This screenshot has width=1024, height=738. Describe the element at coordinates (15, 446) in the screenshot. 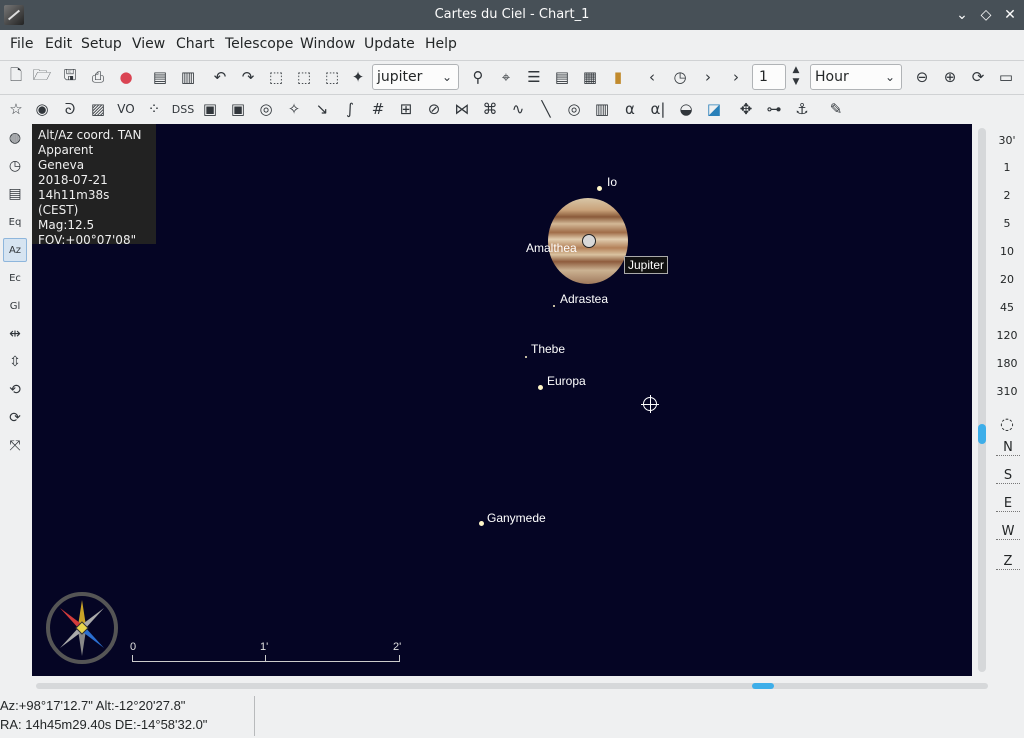

I see `rotate-reset-icon: ⤧` at that location.